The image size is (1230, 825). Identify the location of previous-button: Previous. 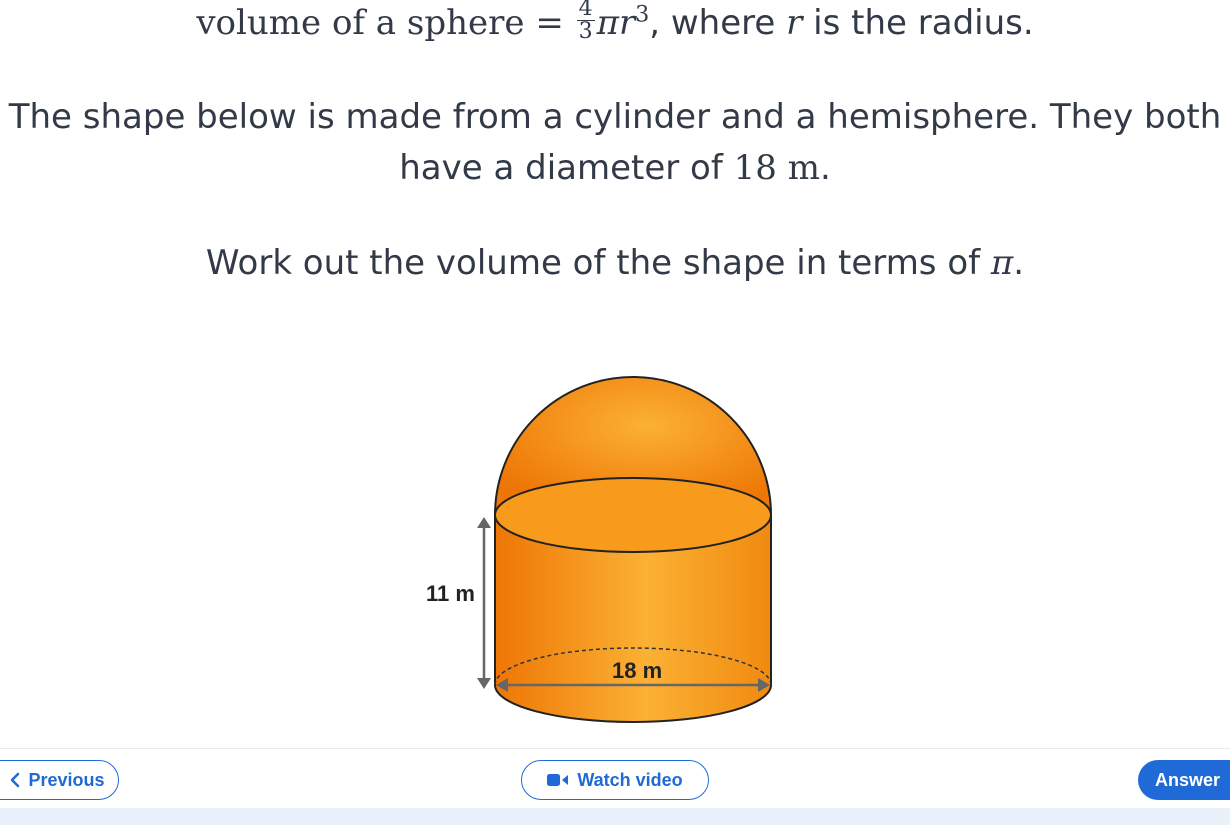
(59, 780).